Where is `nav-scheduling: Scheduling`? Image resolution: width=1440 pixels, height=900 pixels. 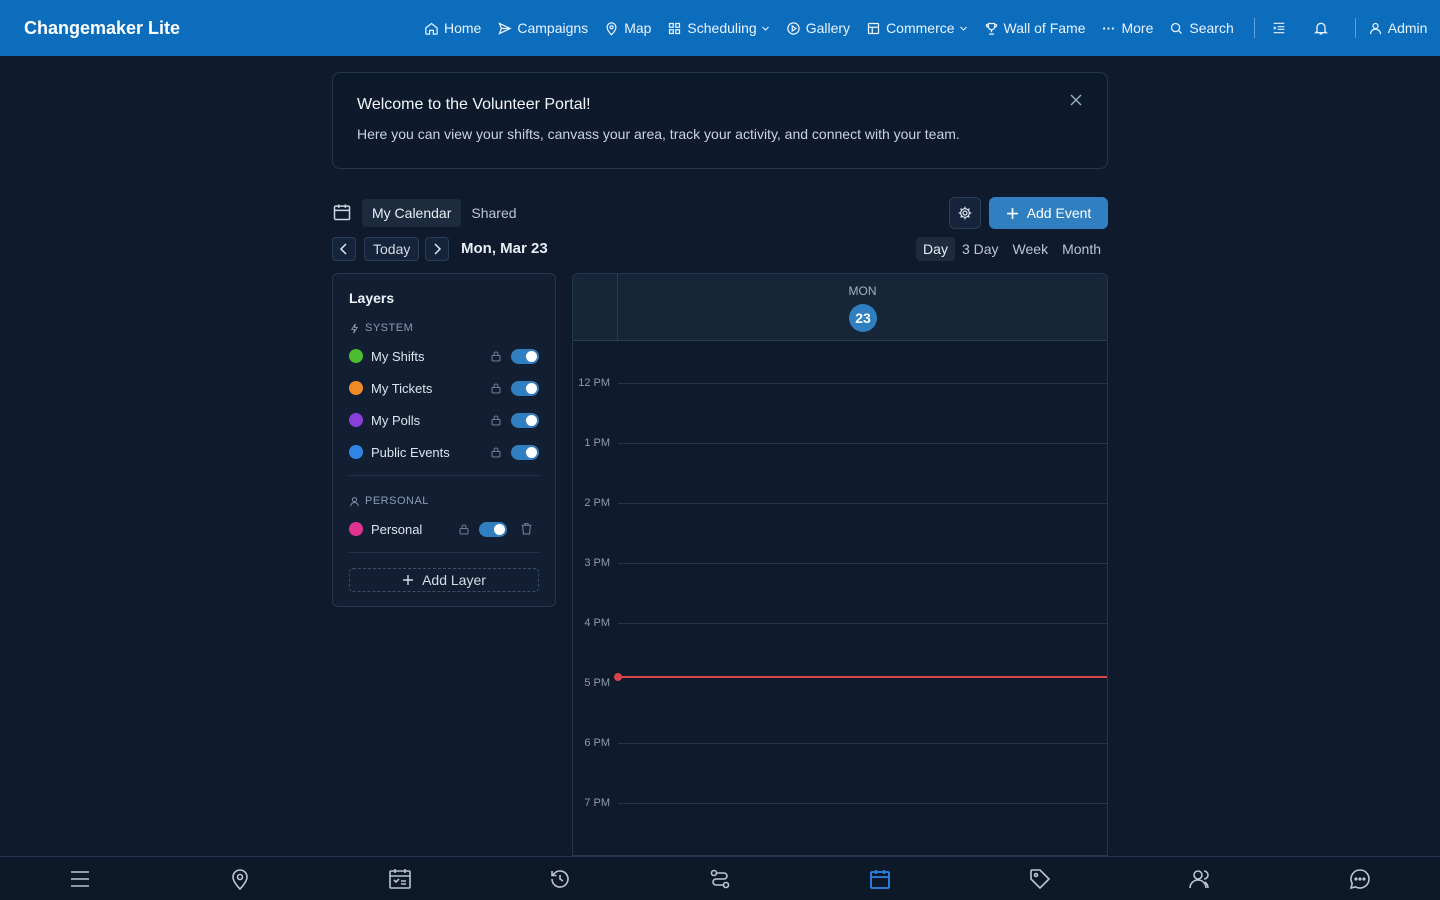
nav-scheduling: Scheduling is located at coordinates (718, 28).